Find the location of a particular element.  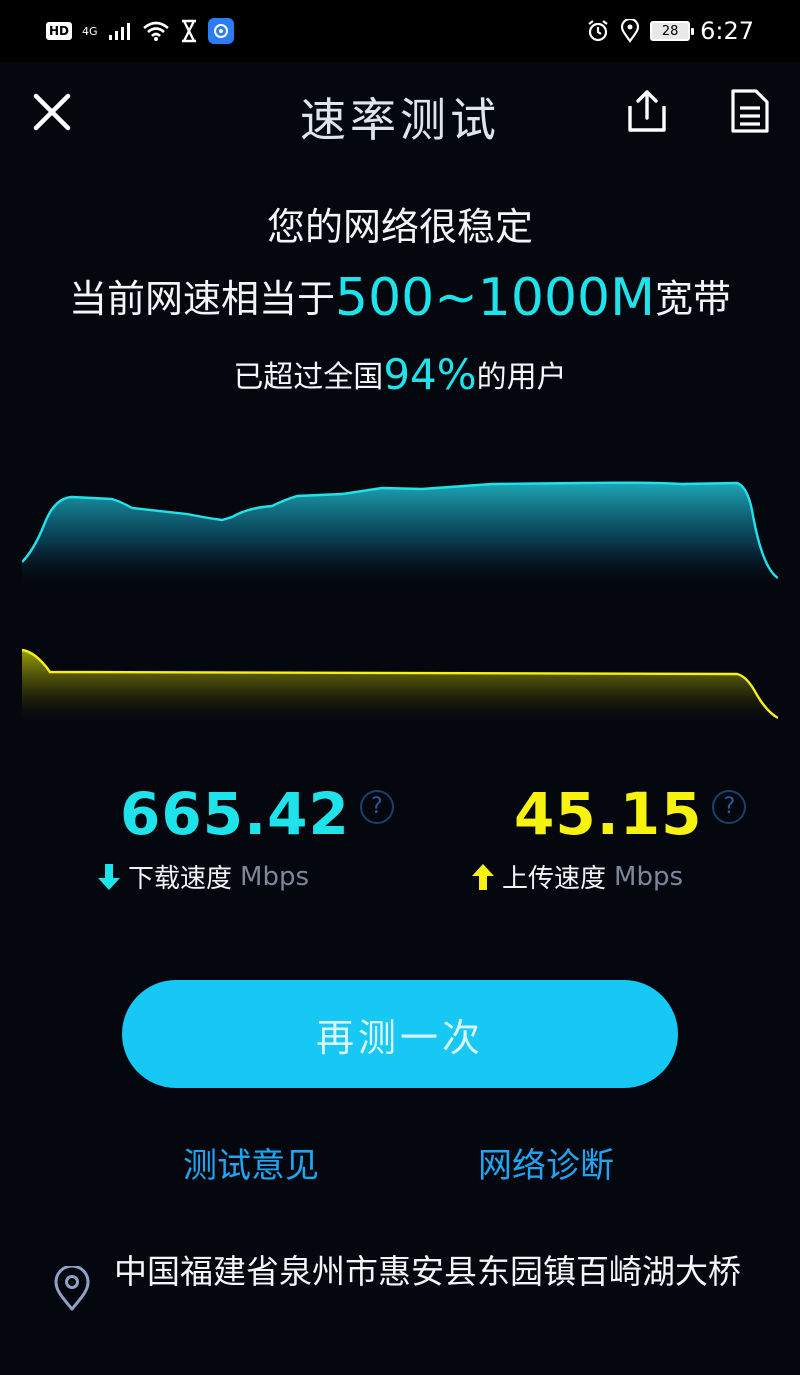

bandwidth-equivalent: 当前网速相当于500~1000M宽带 is located at coordinates (400, 298).